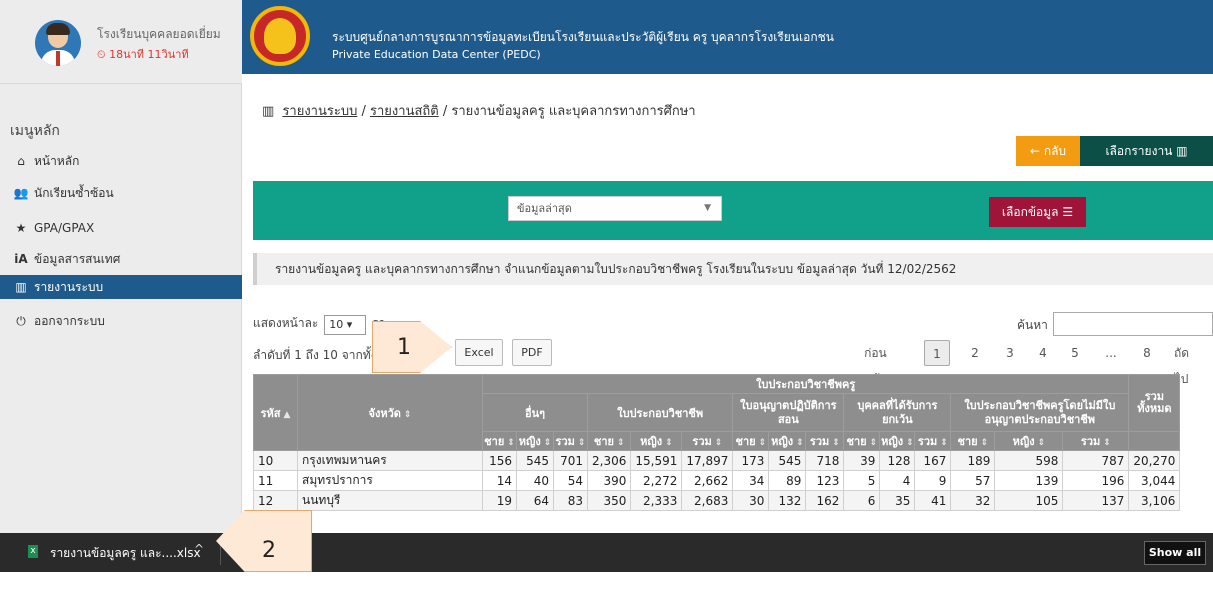  Describe the element at coordinates (1036, 151) in the screenshot. I see `arrow-left-icon: ←` at that location.